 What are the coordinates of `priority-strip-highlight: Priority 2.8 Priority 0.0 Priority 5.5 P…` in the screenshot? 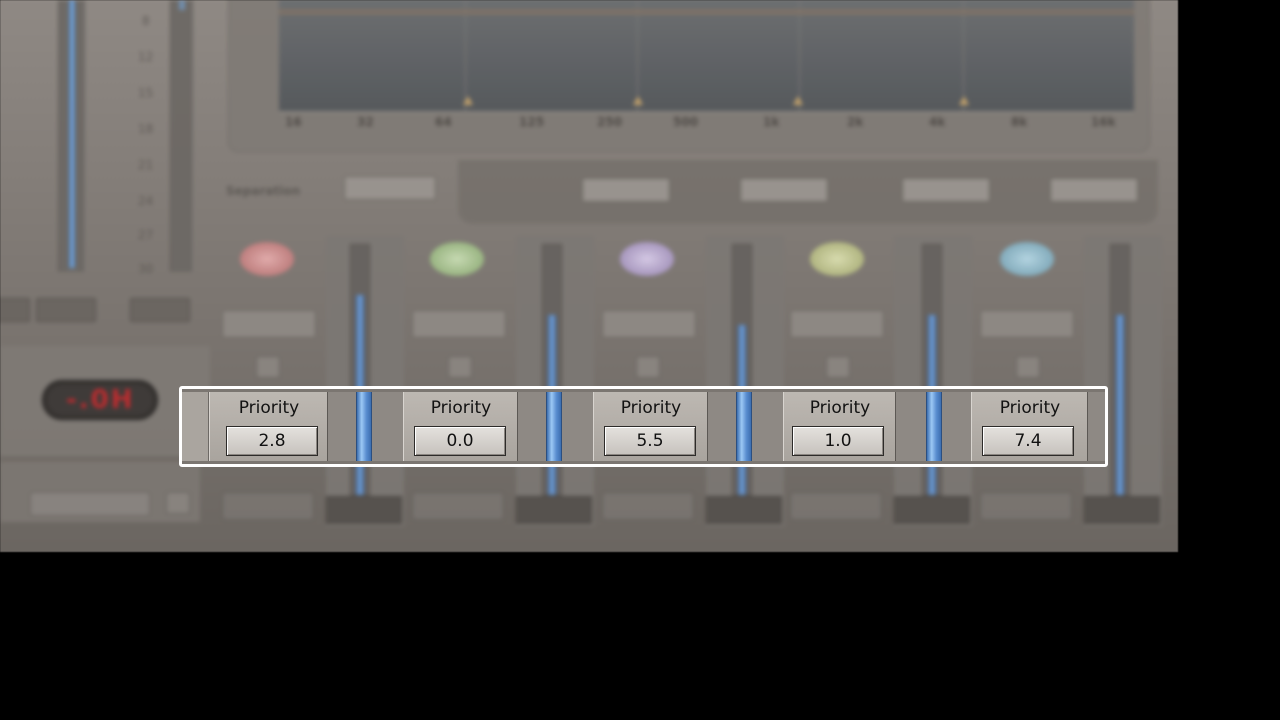 It's located at (643, 426).